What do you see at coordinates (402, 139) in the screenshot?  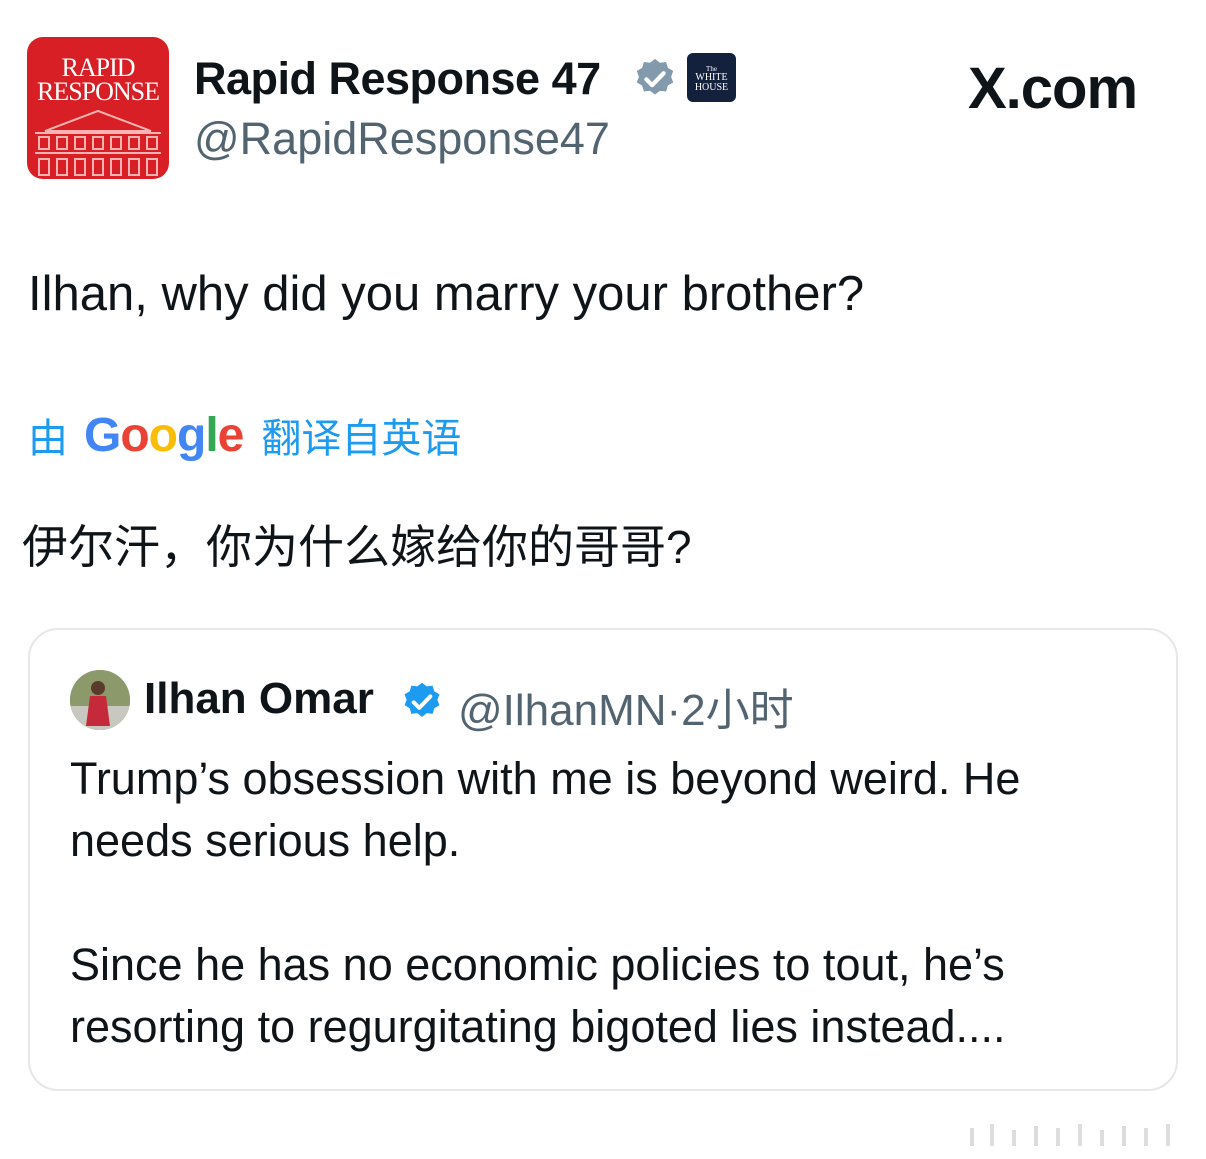 I see `author-handle: @RapidResponse47` at bounding box center [402, 139].